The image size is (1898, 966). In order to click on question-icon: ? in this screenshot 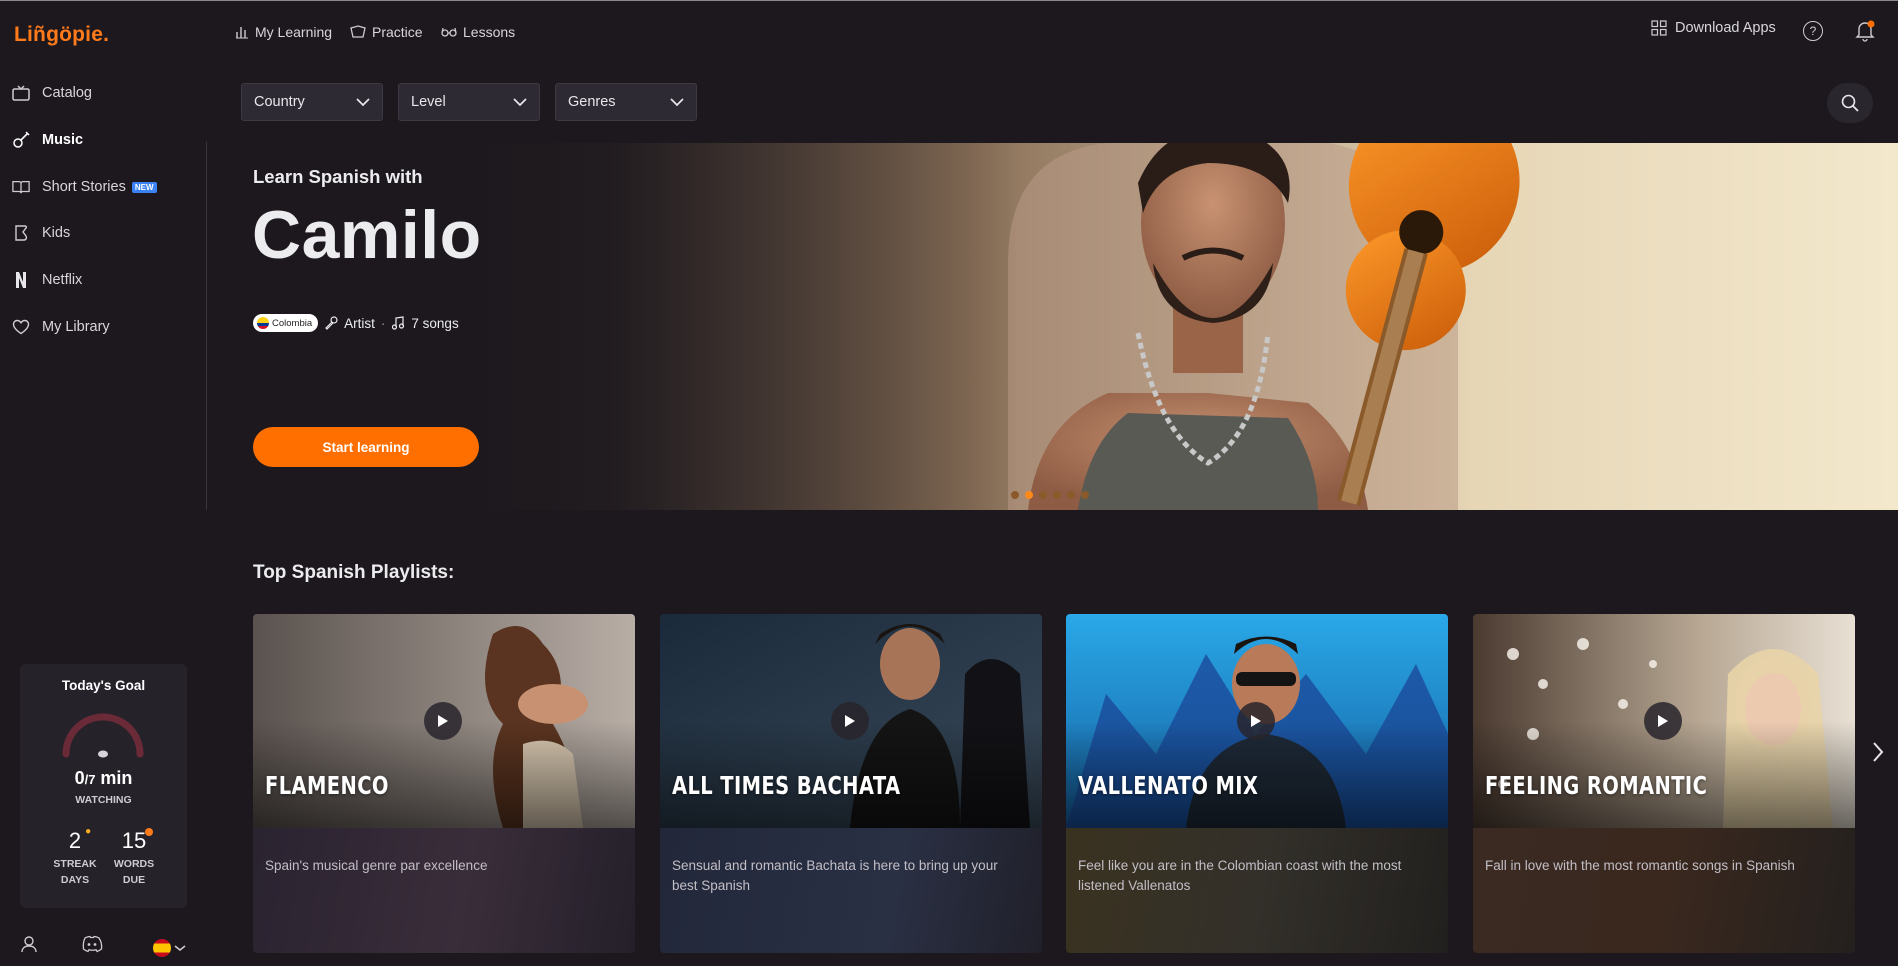, I will do `click(1813, 31)`.